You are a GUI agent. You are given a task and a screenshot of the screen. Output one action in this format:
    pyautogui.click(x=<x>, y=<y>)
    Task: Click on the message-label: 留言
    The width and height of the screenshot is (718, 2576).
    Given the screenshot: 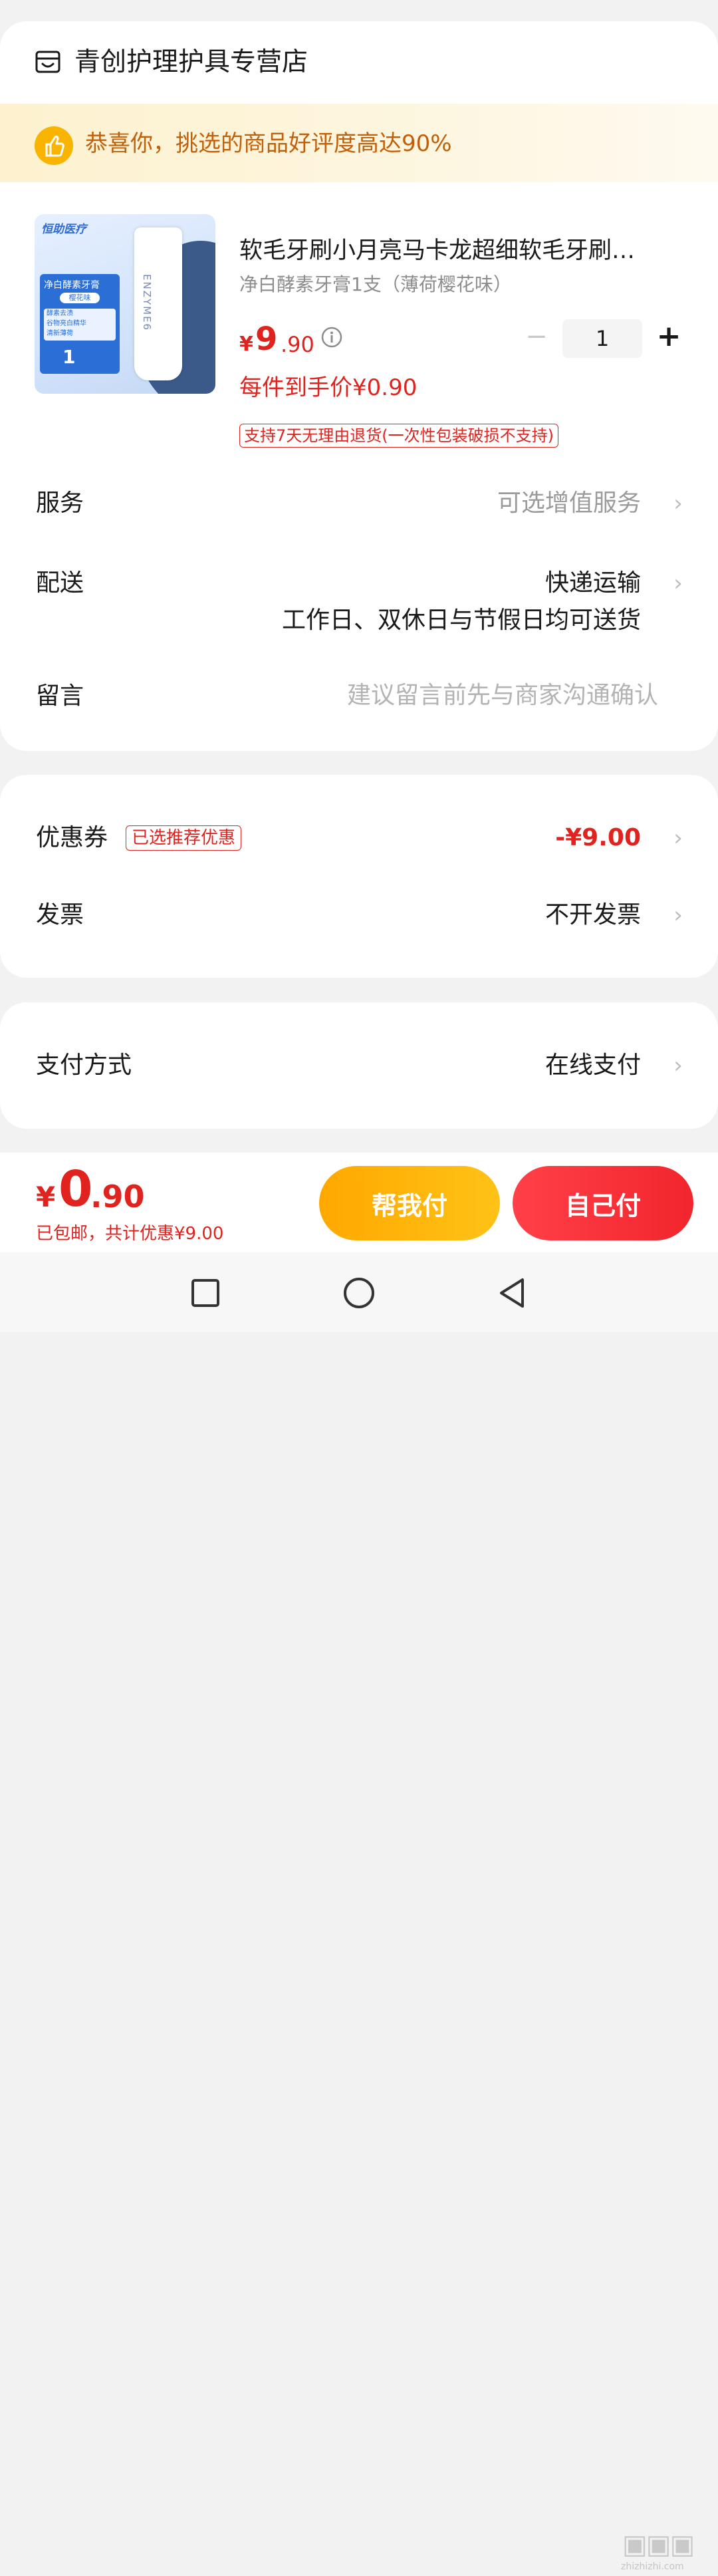 What is the action you would take?
    pyautogui.click(x=60, y=696)
    